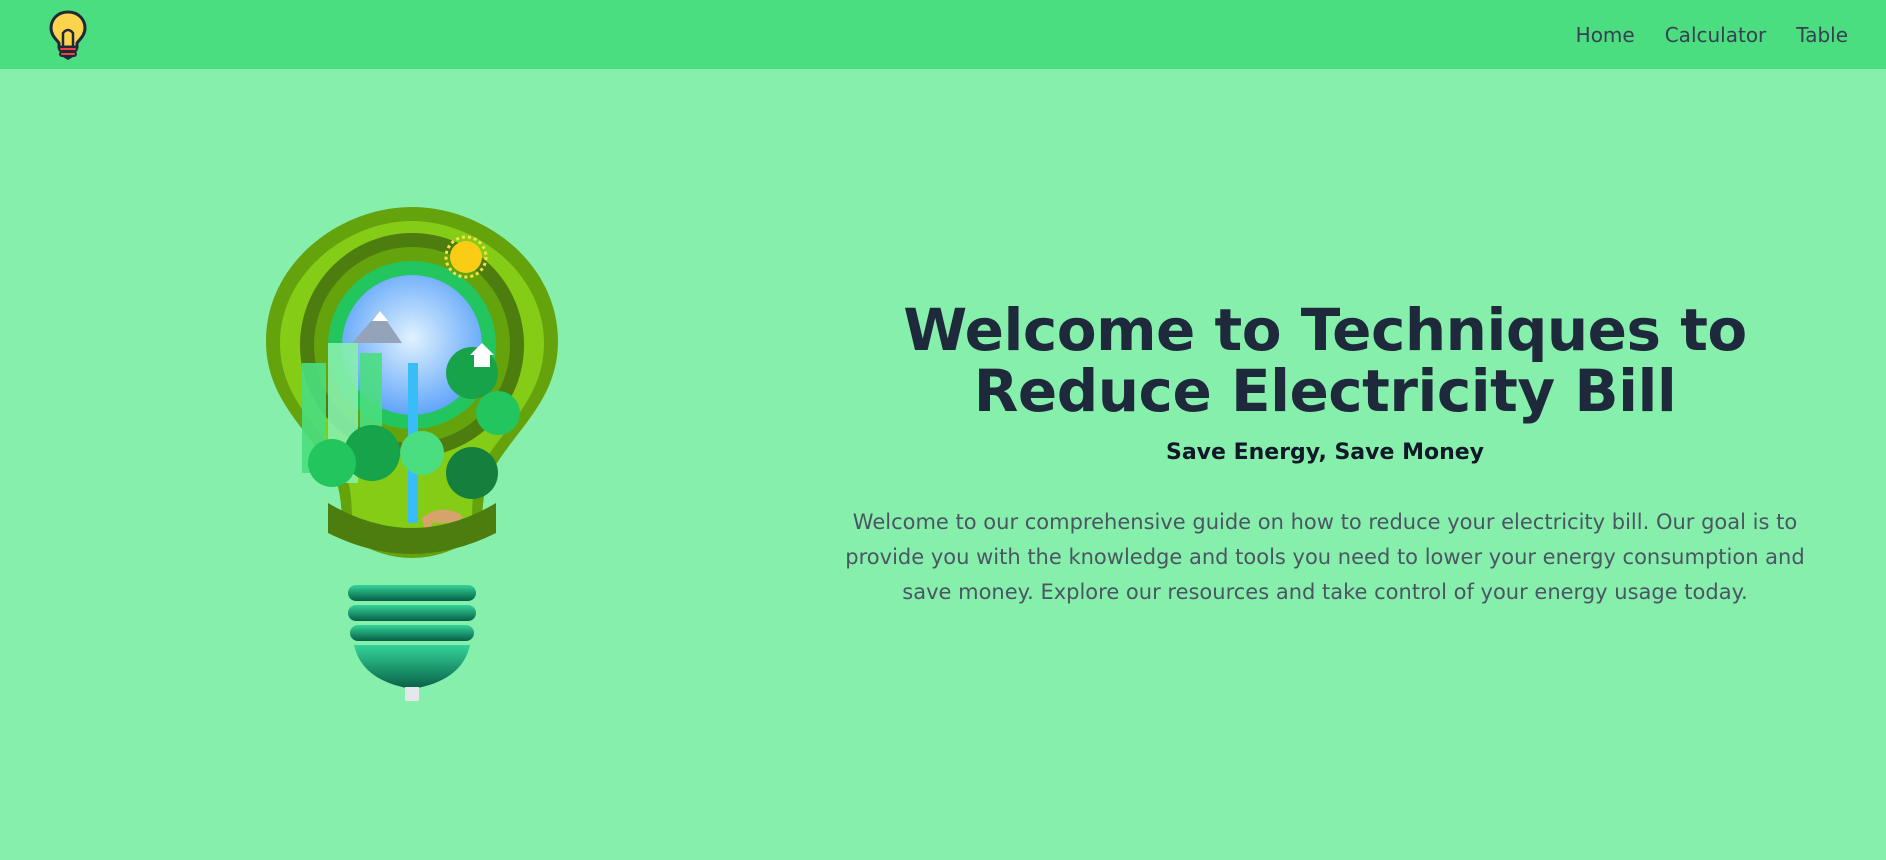 The image size is (1886, 860). I want to click on nav-link-calculator: Calculator, so click(1716, 35).